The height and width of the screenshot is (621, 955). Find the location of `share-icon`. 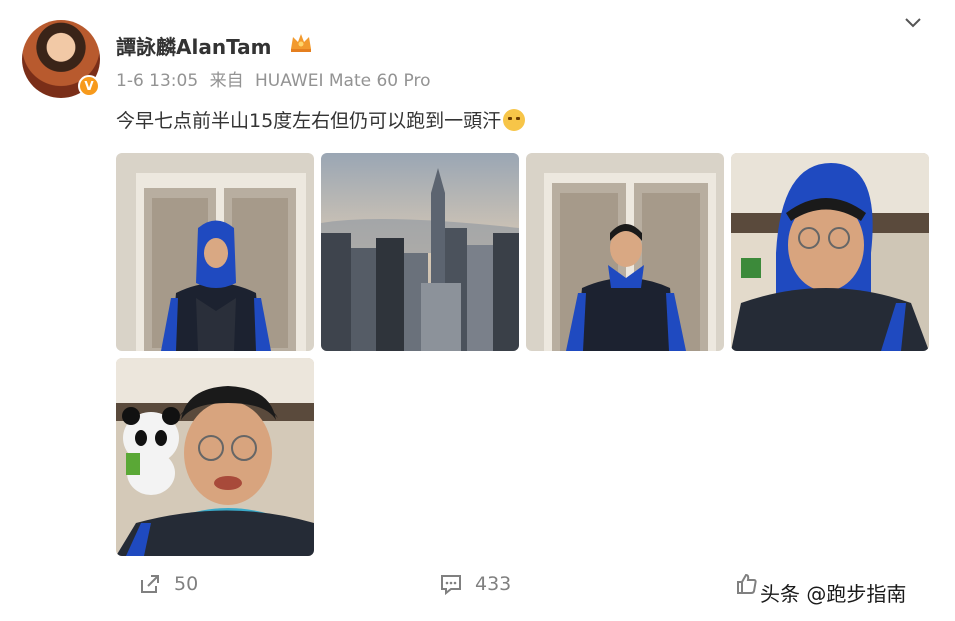

share-icon is located at coordinates (150, 584).